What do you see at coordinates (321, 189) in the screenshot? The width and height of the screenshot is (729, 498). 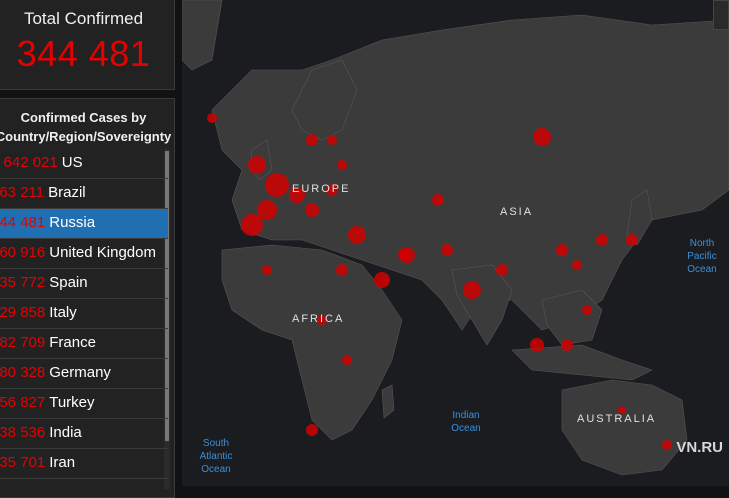 I see `map-label-europe: EUROPE` at bounding box center [321, 189].